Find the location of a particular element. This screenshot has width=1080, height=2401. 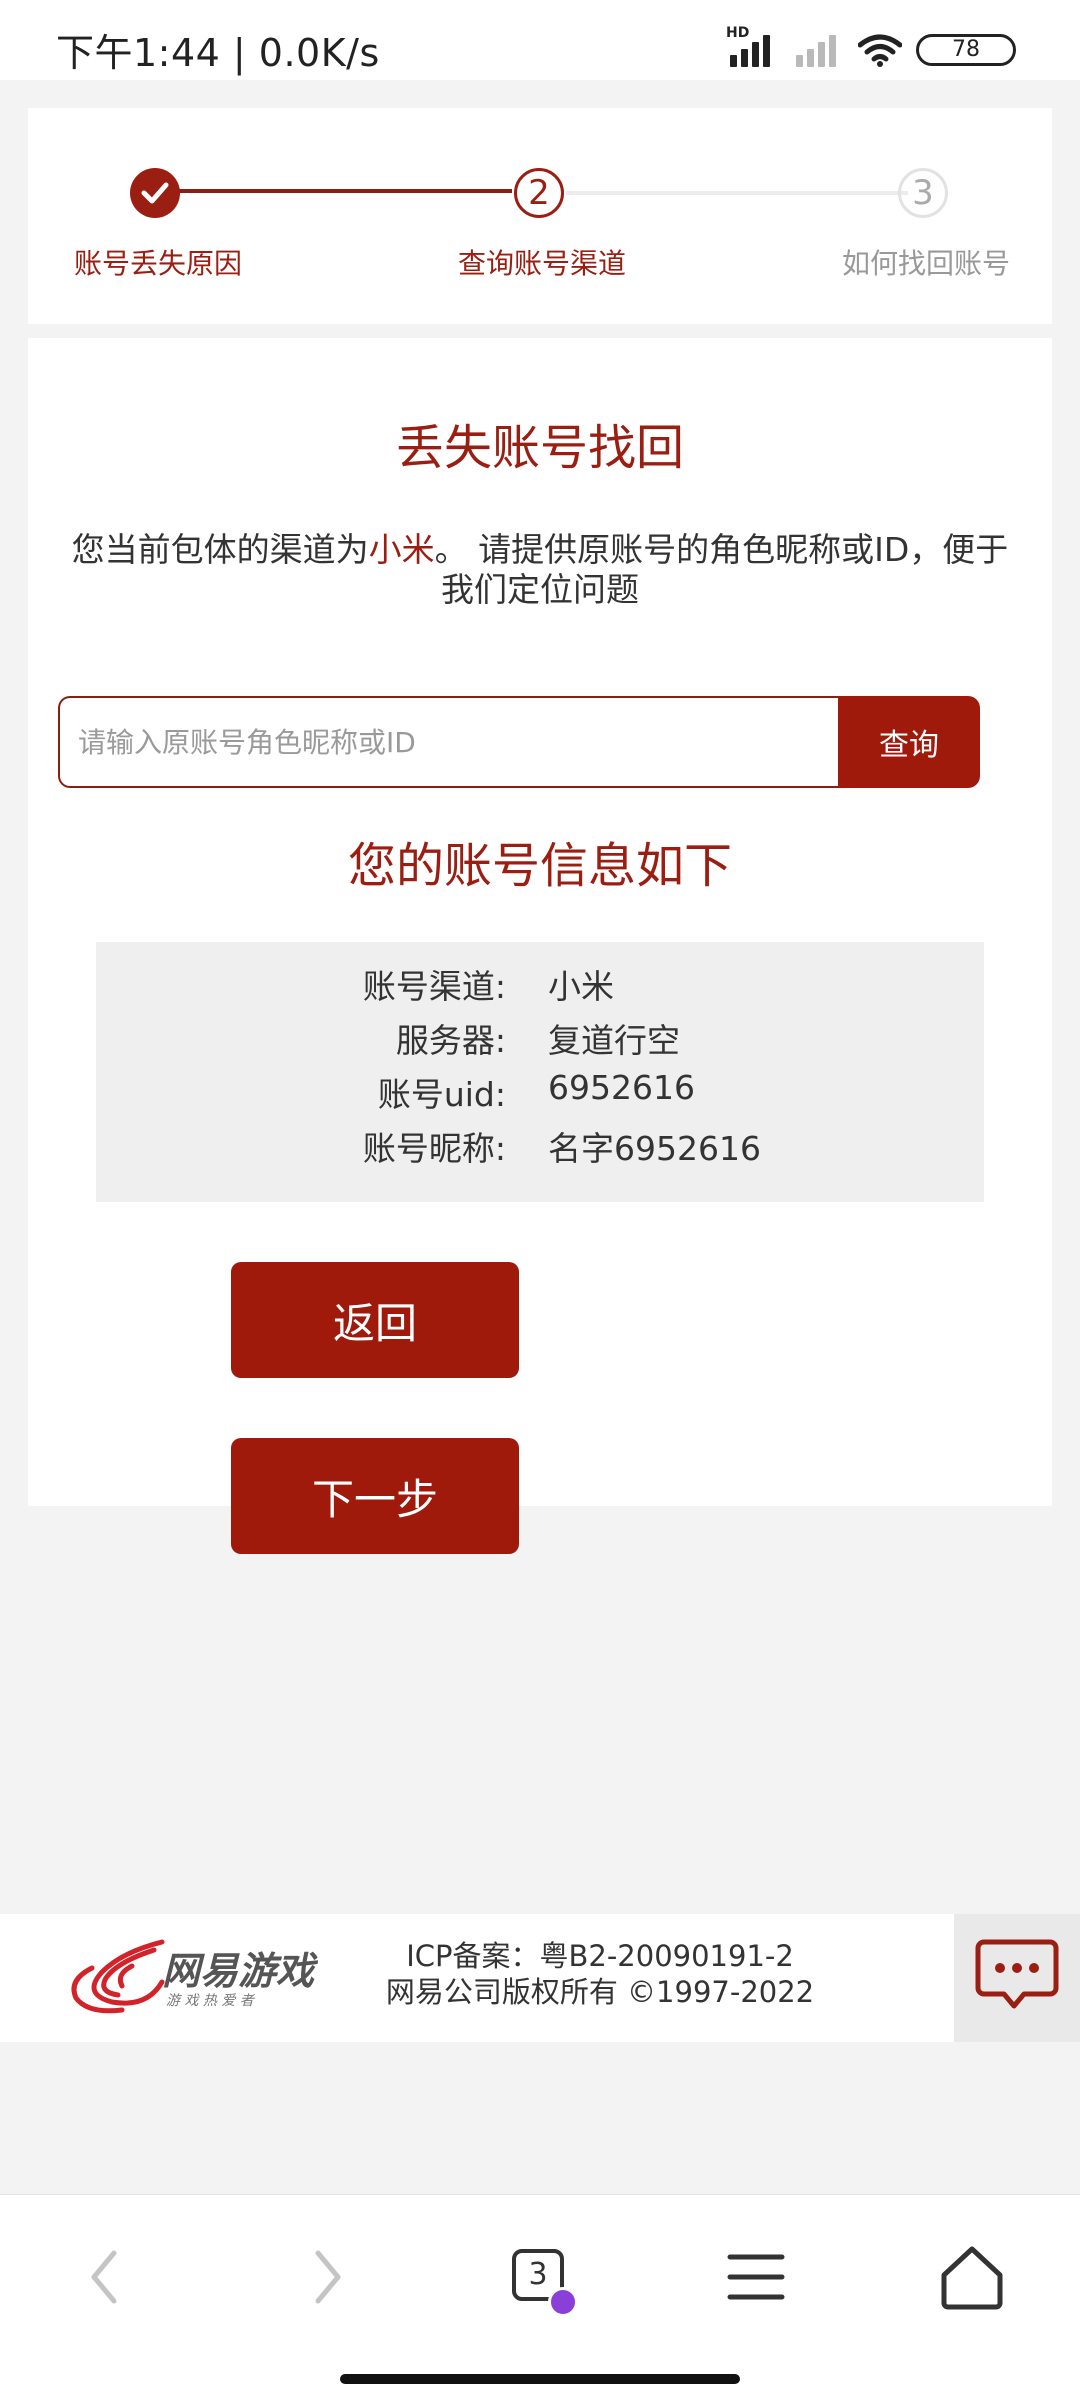

info-value: 名字6952616 is located at coordinates (654, 1148).